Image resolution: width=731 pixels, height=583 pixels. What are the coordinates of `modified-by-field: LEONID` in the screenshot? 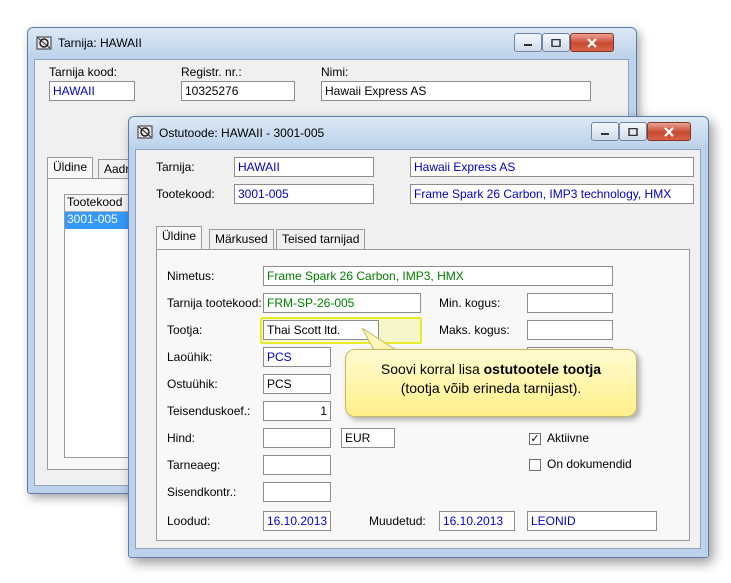 It's located at (592, 521).